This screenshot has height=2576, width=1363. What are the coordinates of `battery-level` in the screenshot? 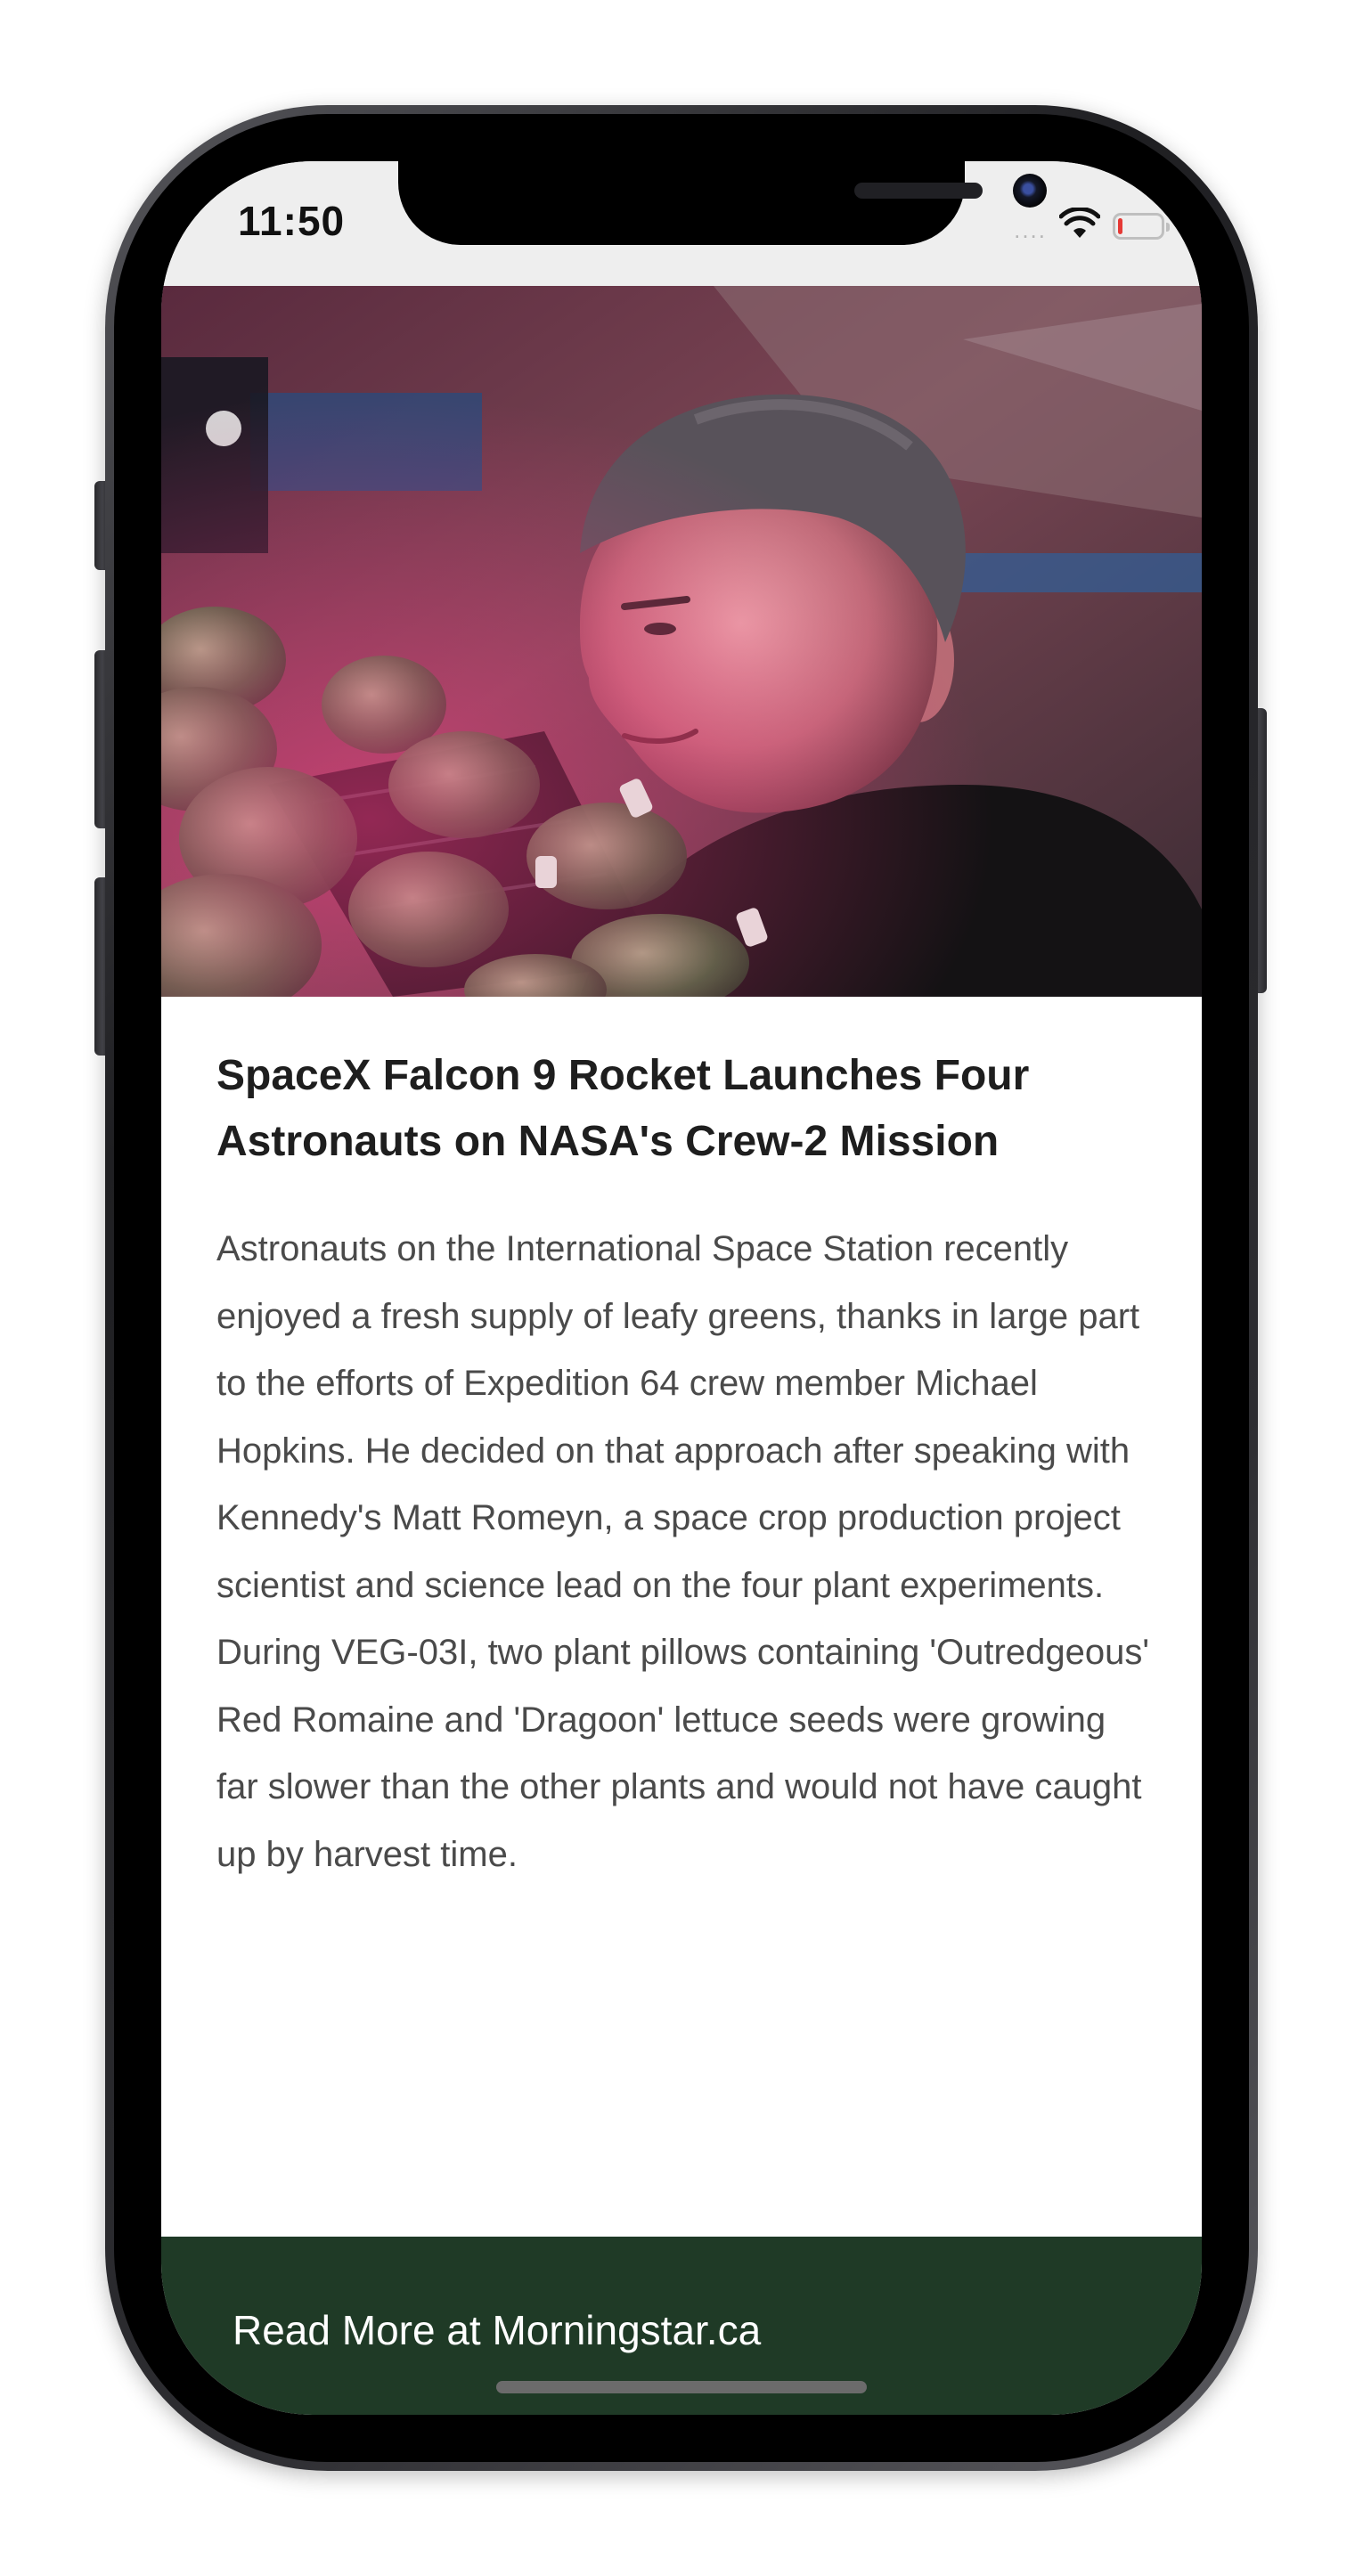 It's located at (1120, 226).